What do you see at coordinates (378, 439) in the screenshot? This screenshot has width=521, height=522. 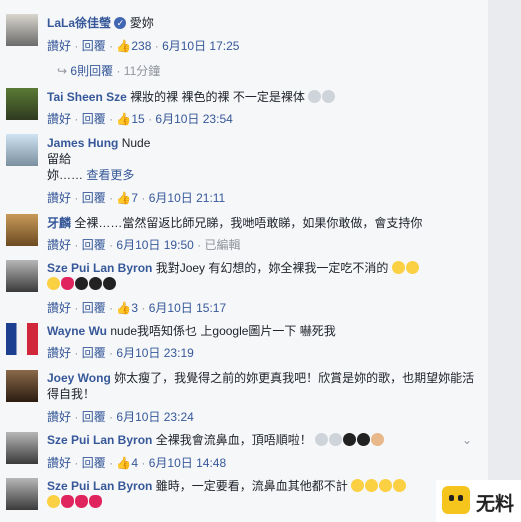 I see `nose-emoji-icon` at bounding box center [378, 439].